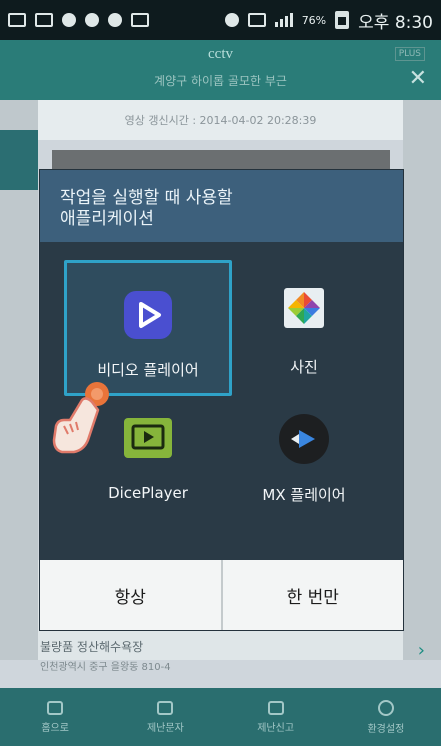  I want to click on wifi-icon, so click(69, 20).